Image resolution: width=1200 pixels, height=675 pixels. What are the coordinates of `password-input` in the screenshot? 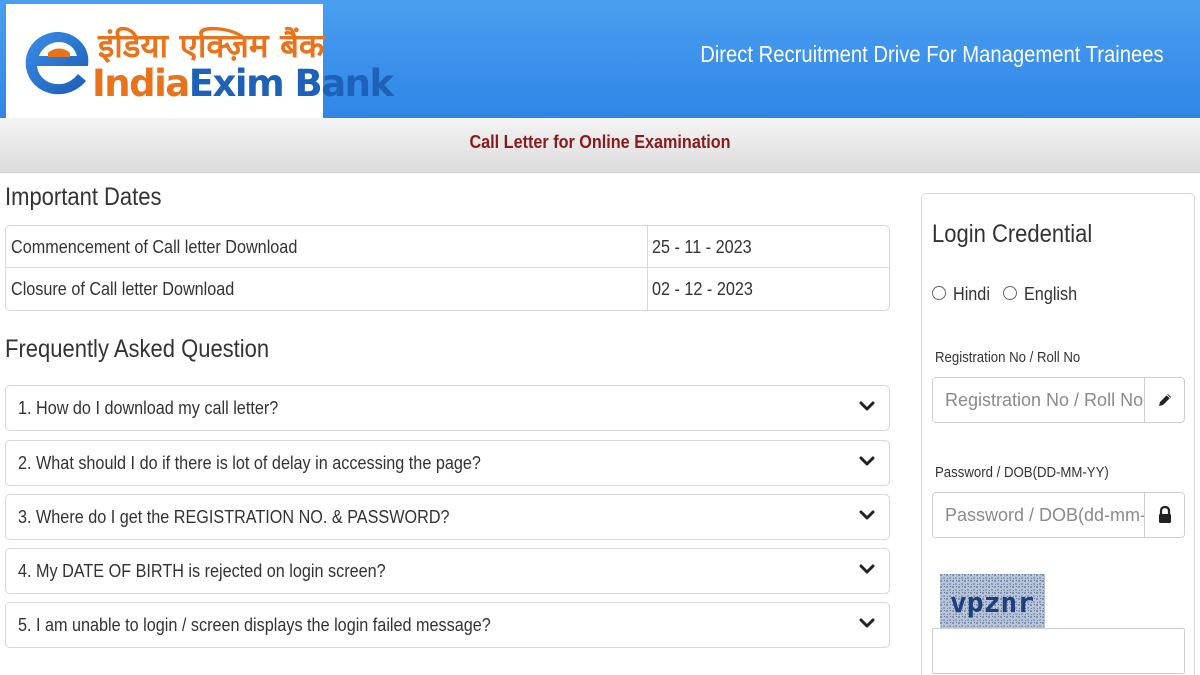 It's located at (1039, 515).